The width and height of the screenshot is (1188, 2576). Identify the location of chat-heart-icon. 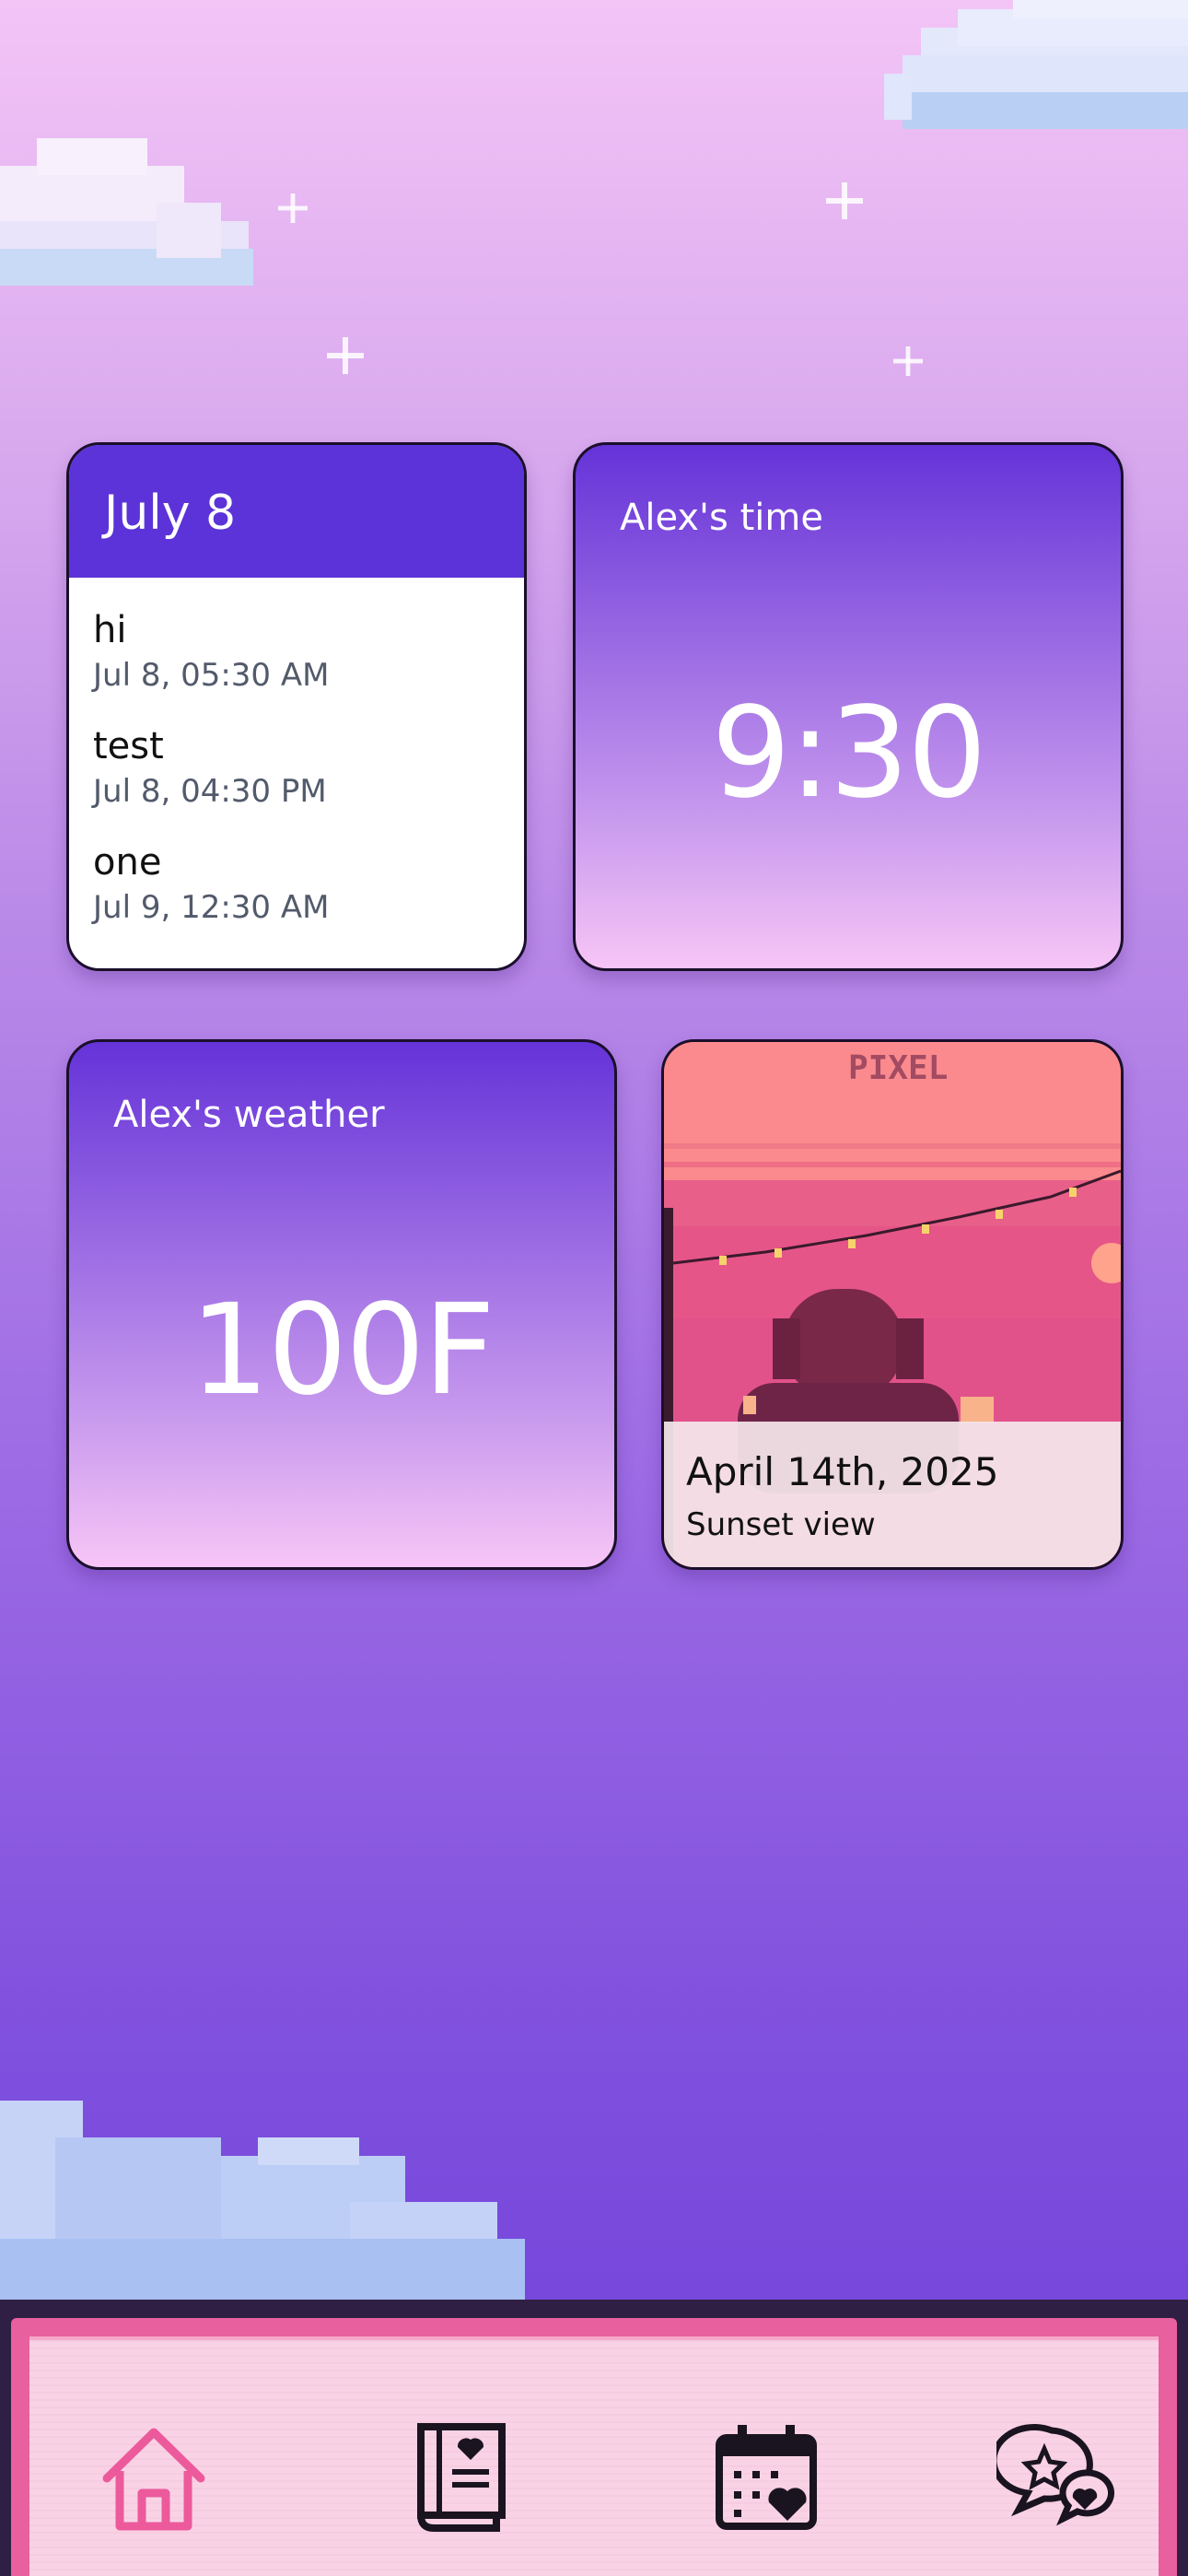
(1052, 2474).